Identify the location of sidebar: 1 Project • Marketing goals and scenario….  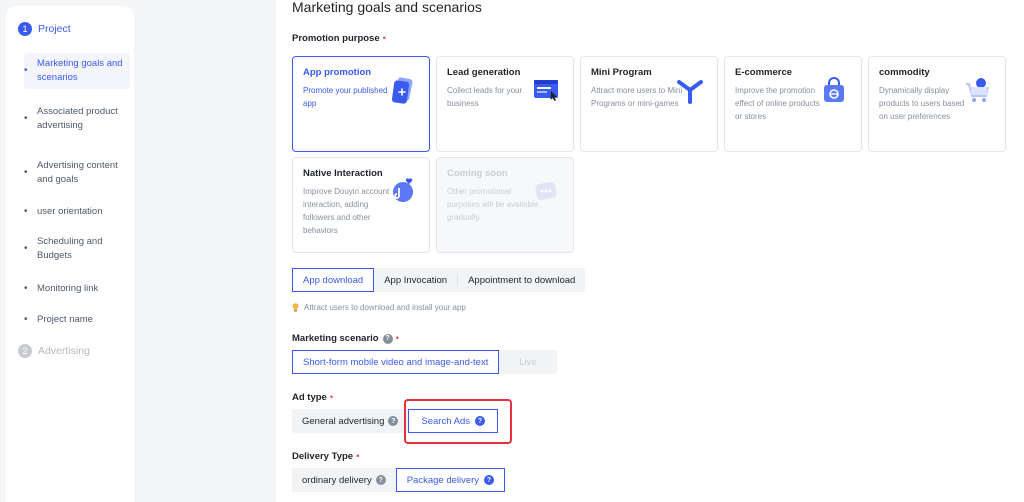
(70, 254).